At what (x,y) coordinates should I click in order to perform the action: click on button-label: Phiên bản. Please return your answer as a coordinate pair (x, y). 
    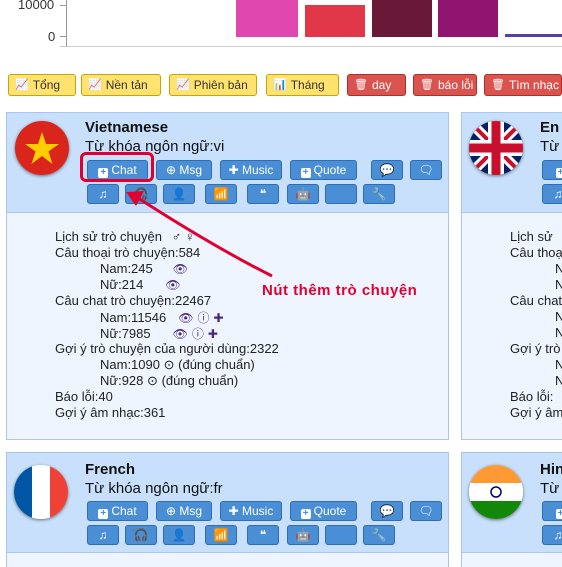
    Looking at the image, I should click on (220, 85).